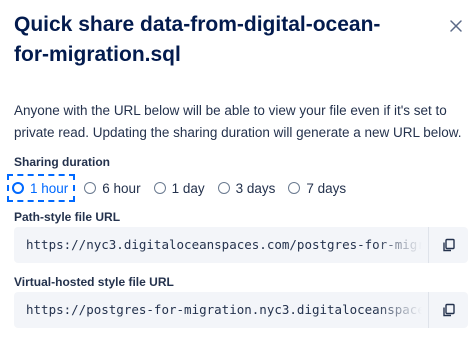 This screenshot has width=474, height=348. What do you see at coordinates (255, 188) in the screenshot?
I see `radio-label: 3 days` at bounding box center [255, 188].